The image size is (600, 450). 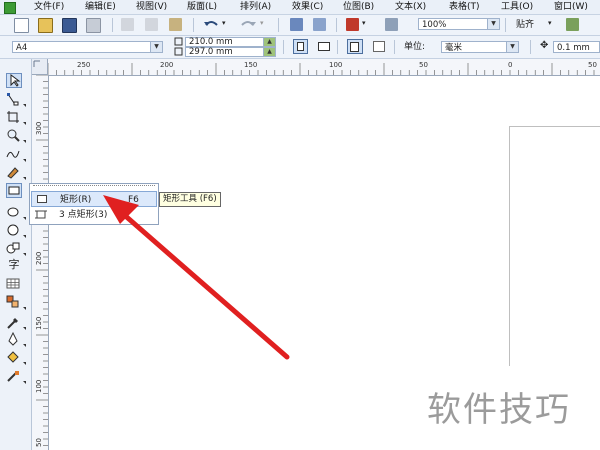 I want to click on table-tool, so click(x=14, y=284).